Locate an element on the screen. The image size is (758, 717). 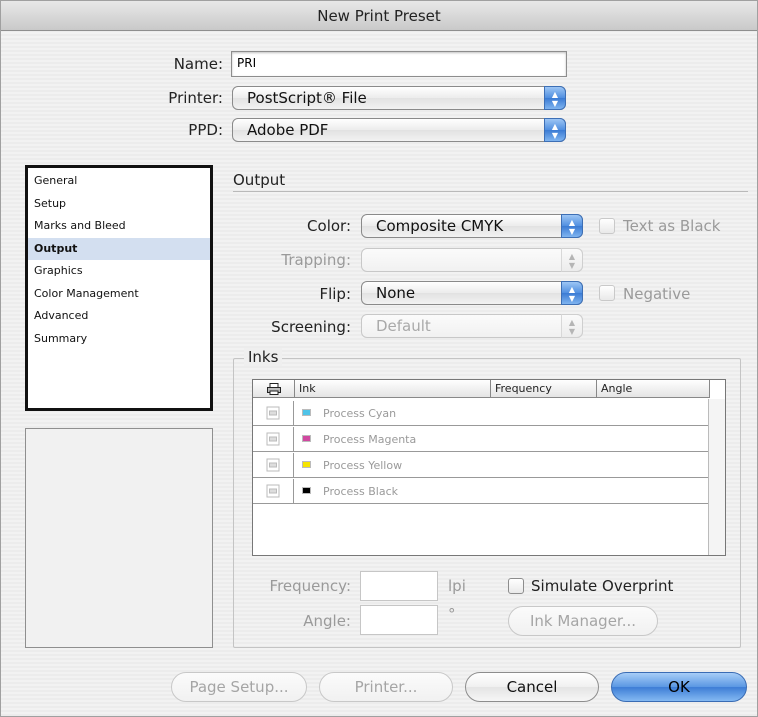
ppd-label: PPD: is located at coordinates (205, 130).